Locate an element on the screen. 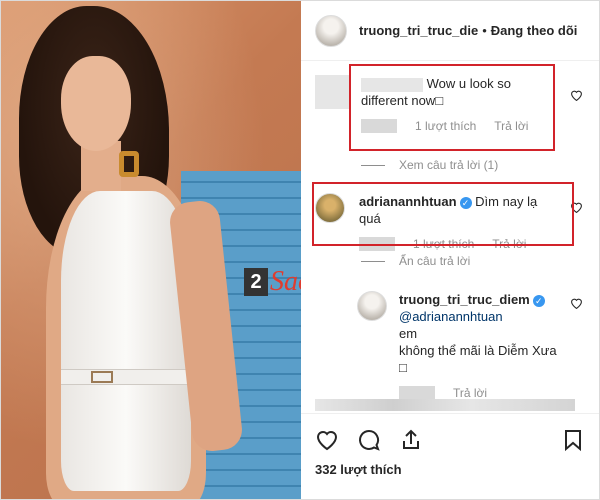 The width and height of the screenshot is (600, 500). reply-author-avatar is located at coordinates (372, 306).